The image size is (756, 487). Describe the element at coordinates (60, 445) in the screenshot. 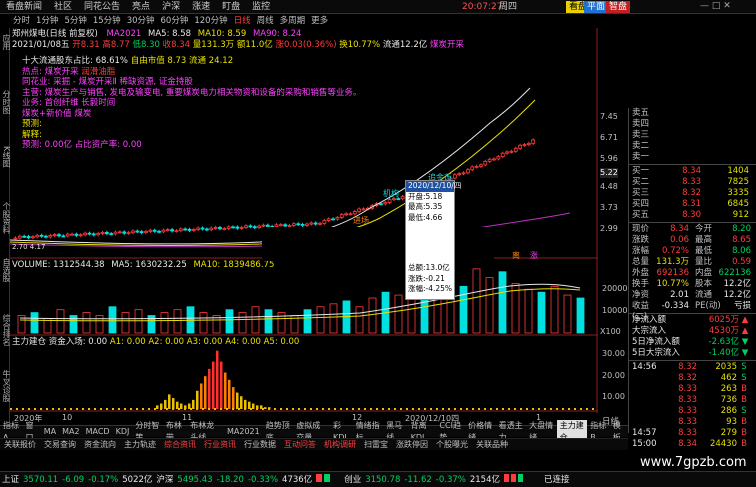

I see `info-tab: 交易查询` at that location.